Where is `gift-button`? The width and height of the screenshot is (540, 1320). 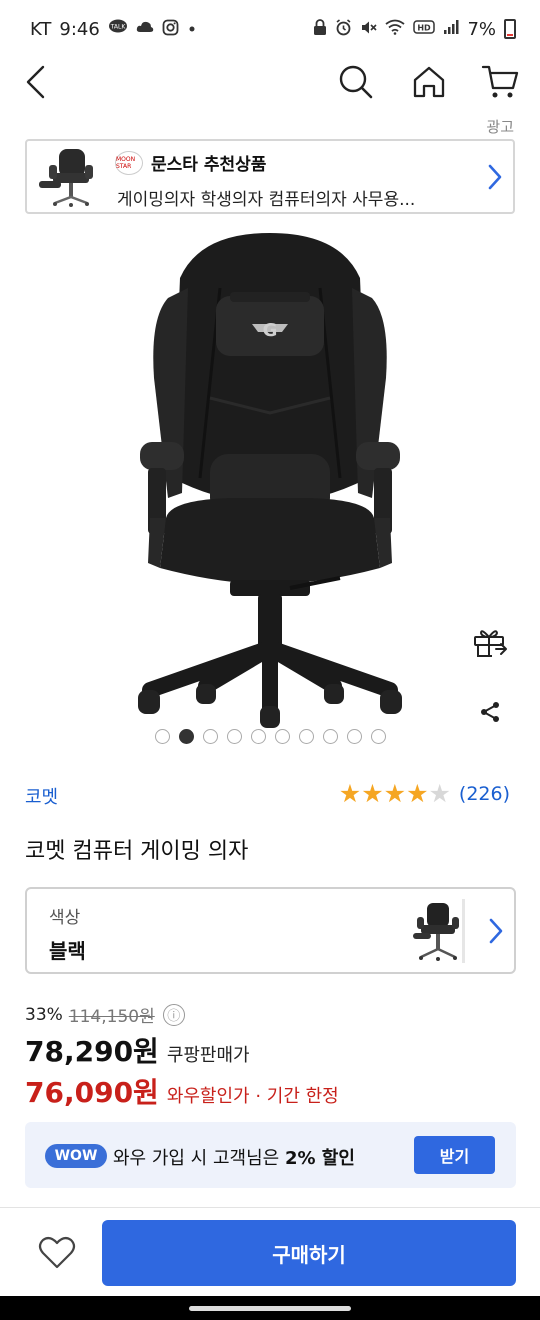 gift-button is located at coordinates (490, 642).